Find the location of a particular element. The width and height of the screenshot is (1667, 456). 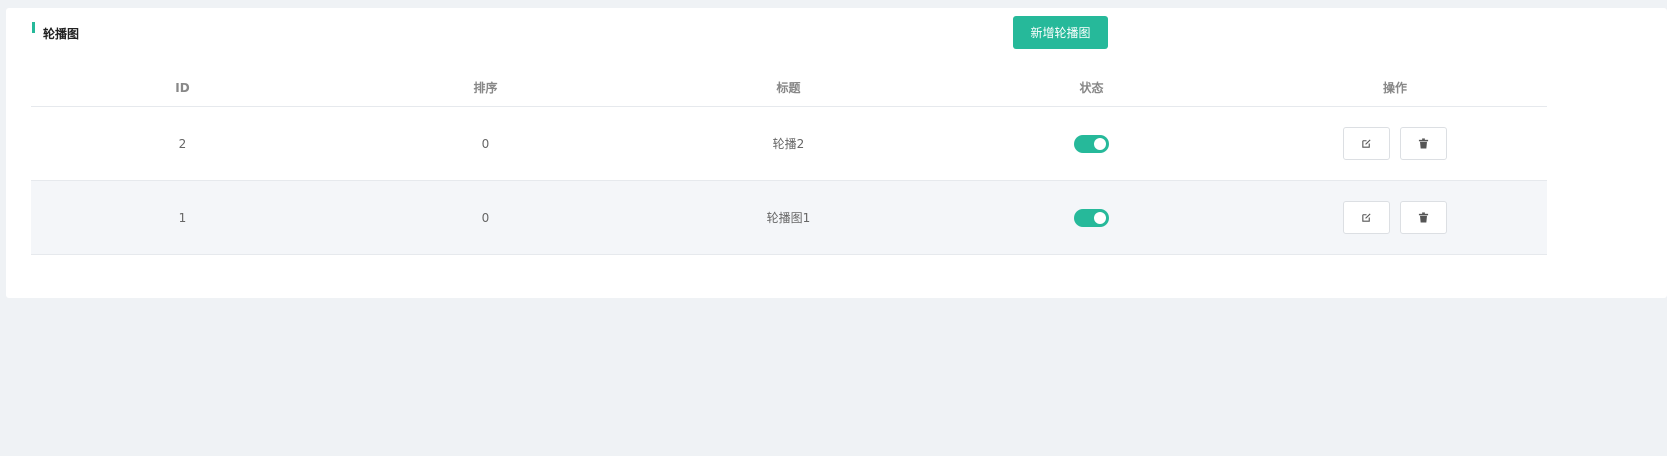

title-accent-bar is located at coordinates (33, 27).